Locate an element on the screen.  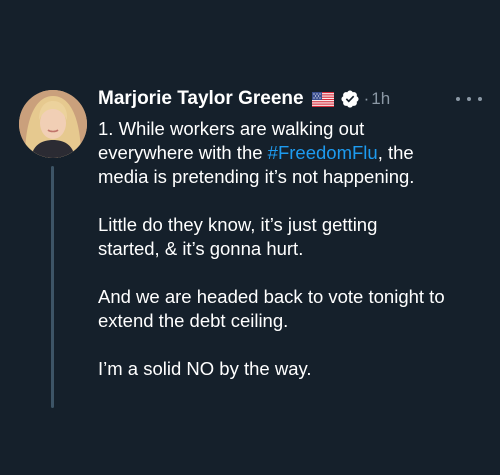
author-name: Marjorie Taylor Greene is located at coordinates (201, 99).